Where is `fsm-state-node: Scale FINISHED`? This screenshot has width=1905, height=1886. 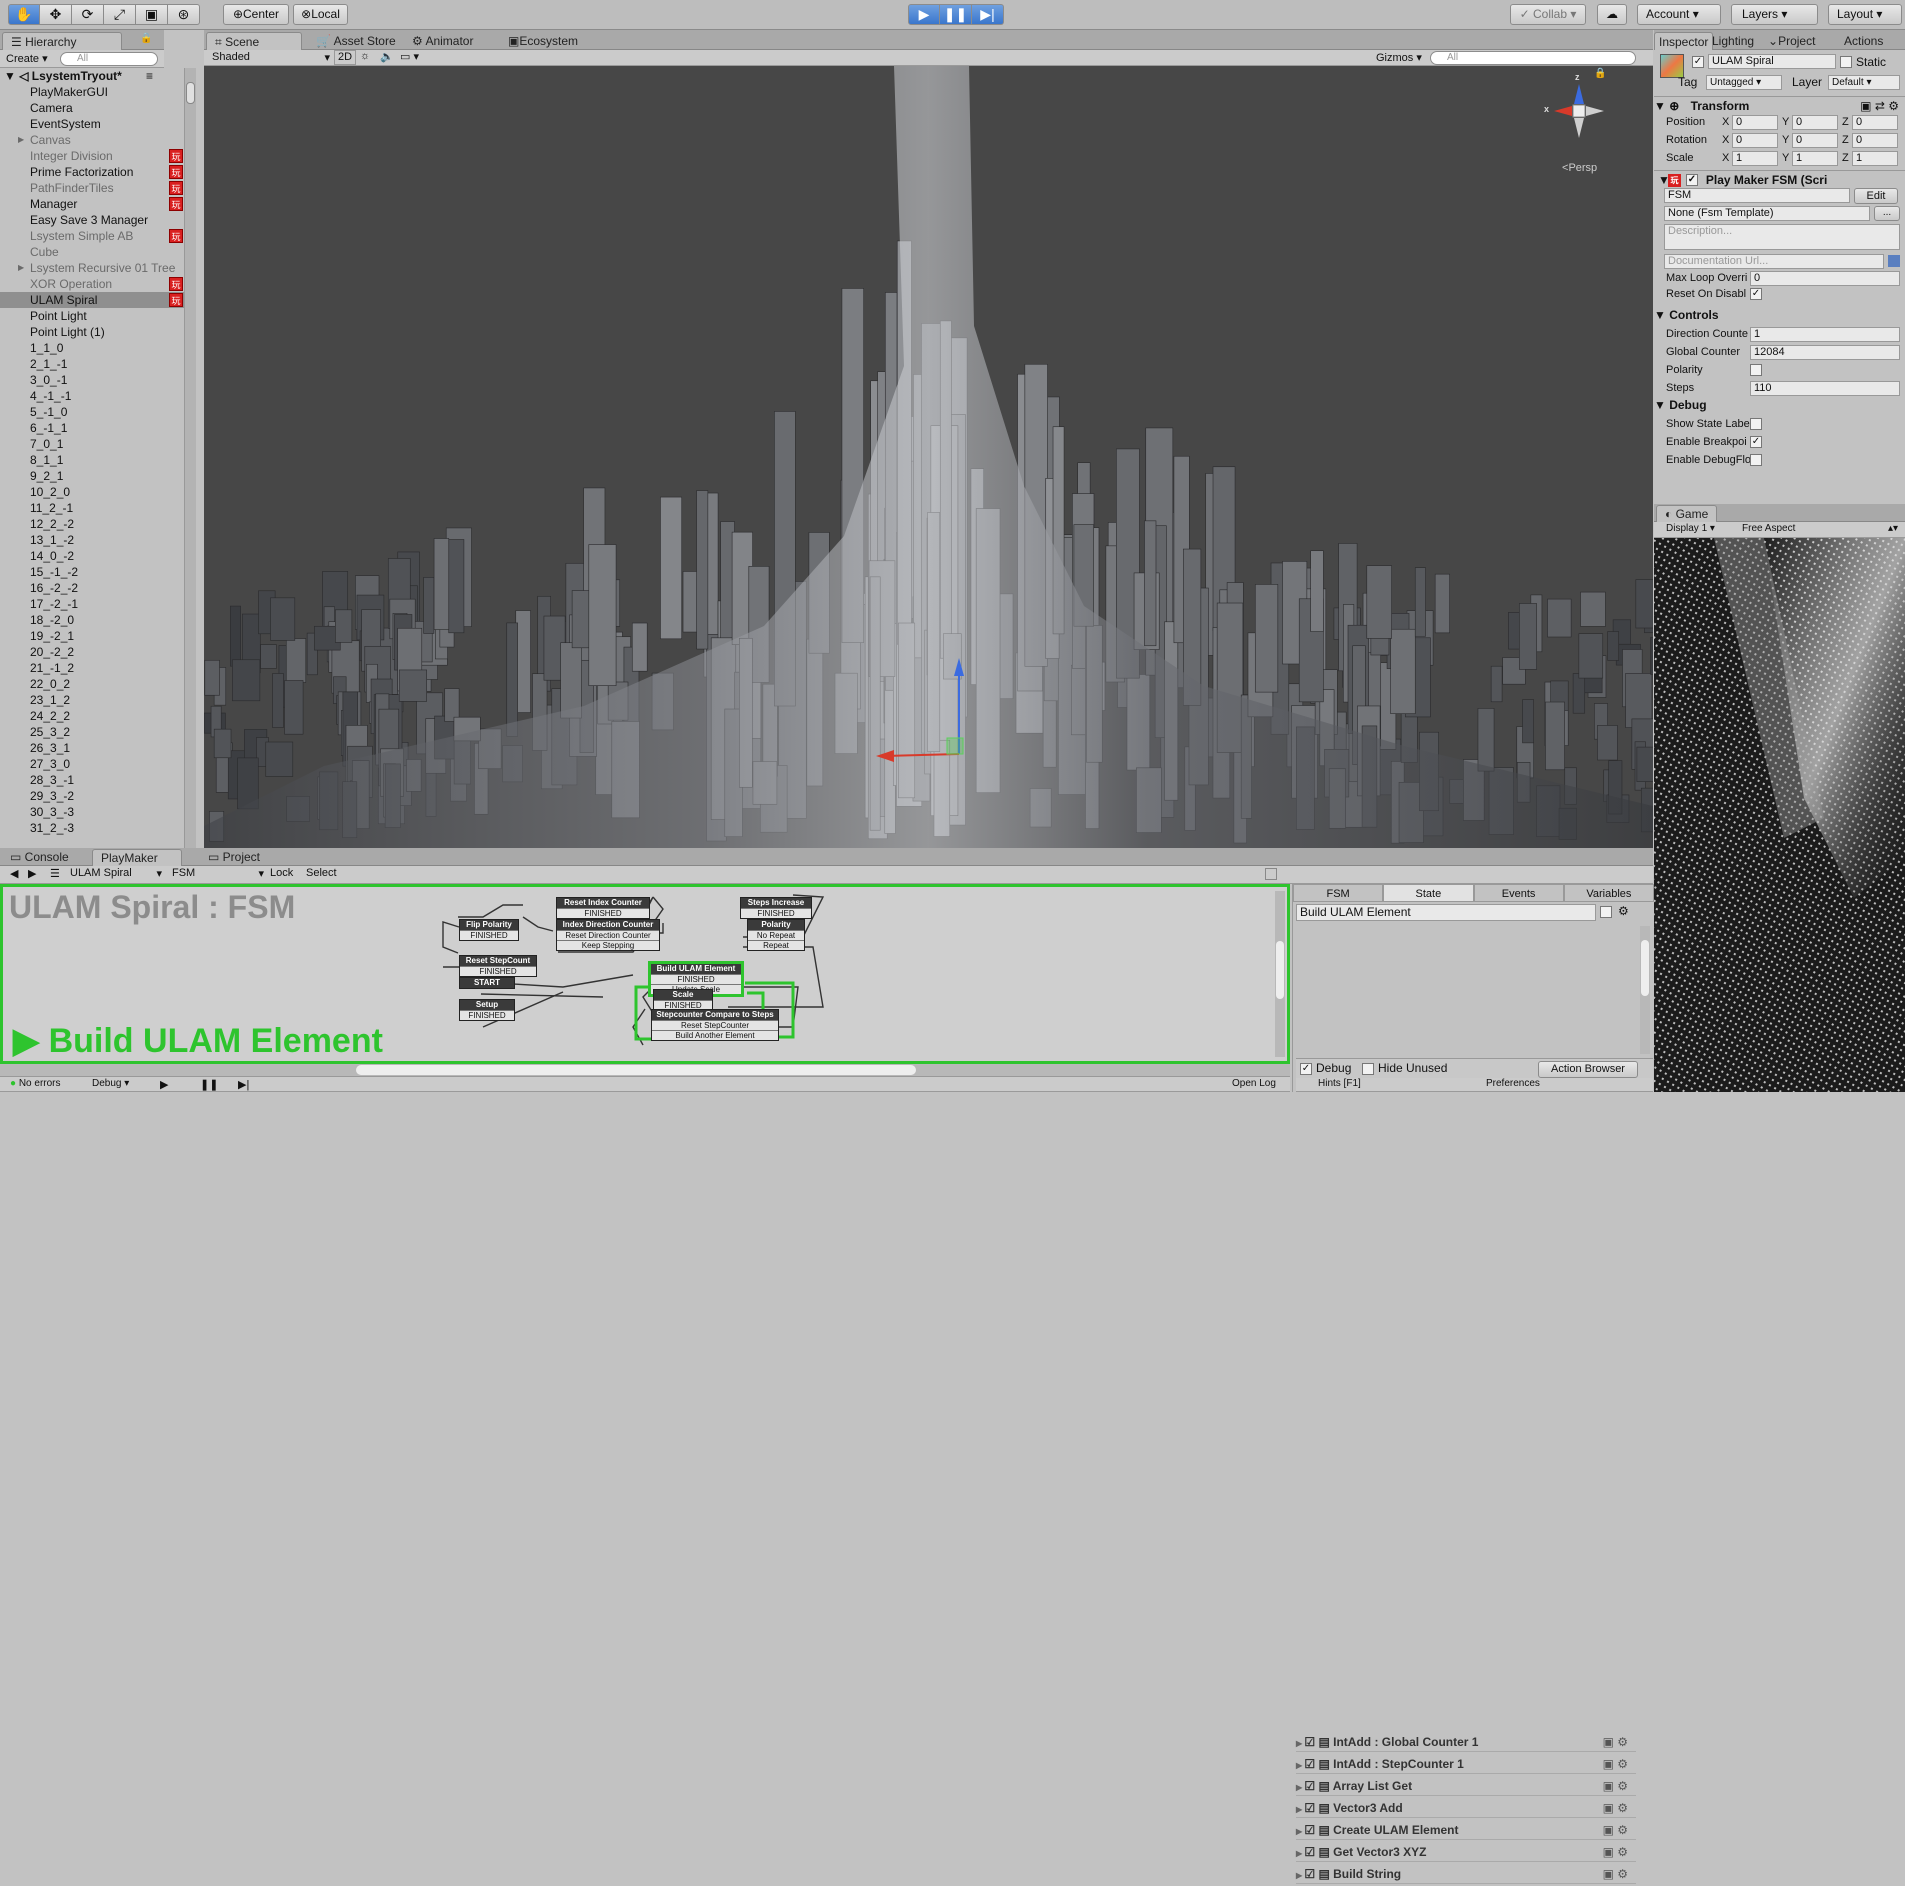 fsm-state-node: Scale FINISHED is located at coordinates (683, 1000).